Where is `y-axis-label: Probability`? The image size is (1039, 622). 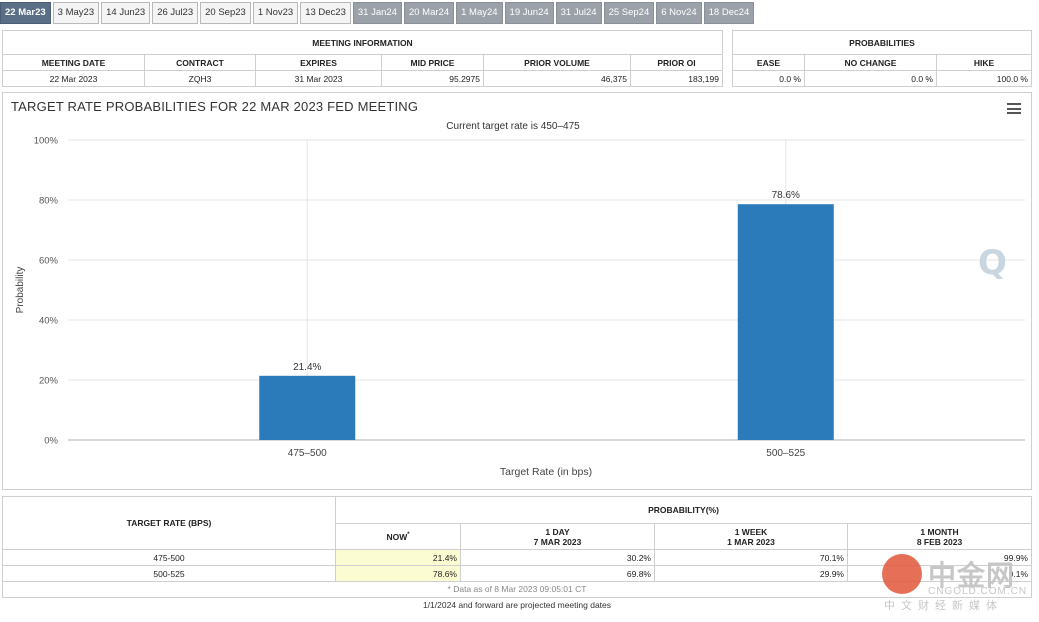 y-axis-label: Probability is located at coordinates (20, 290).